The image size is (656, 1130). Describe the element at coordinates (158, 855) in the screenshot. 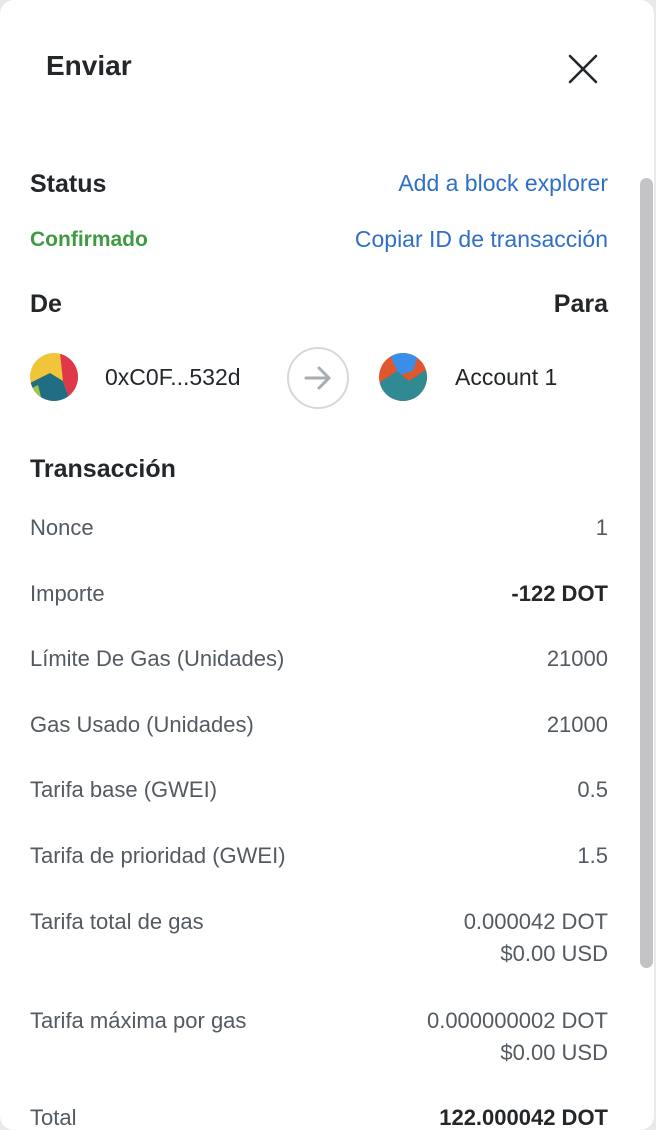

I see `priority-fee-label: Tarifa de prioridad (GWEI)` at that location.